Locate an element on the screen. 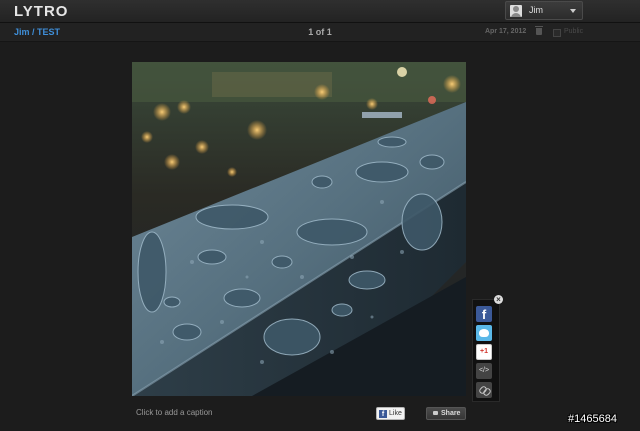 This screenshot has width=640, height=431. public-checkbox is located at coordinates (557, 33).